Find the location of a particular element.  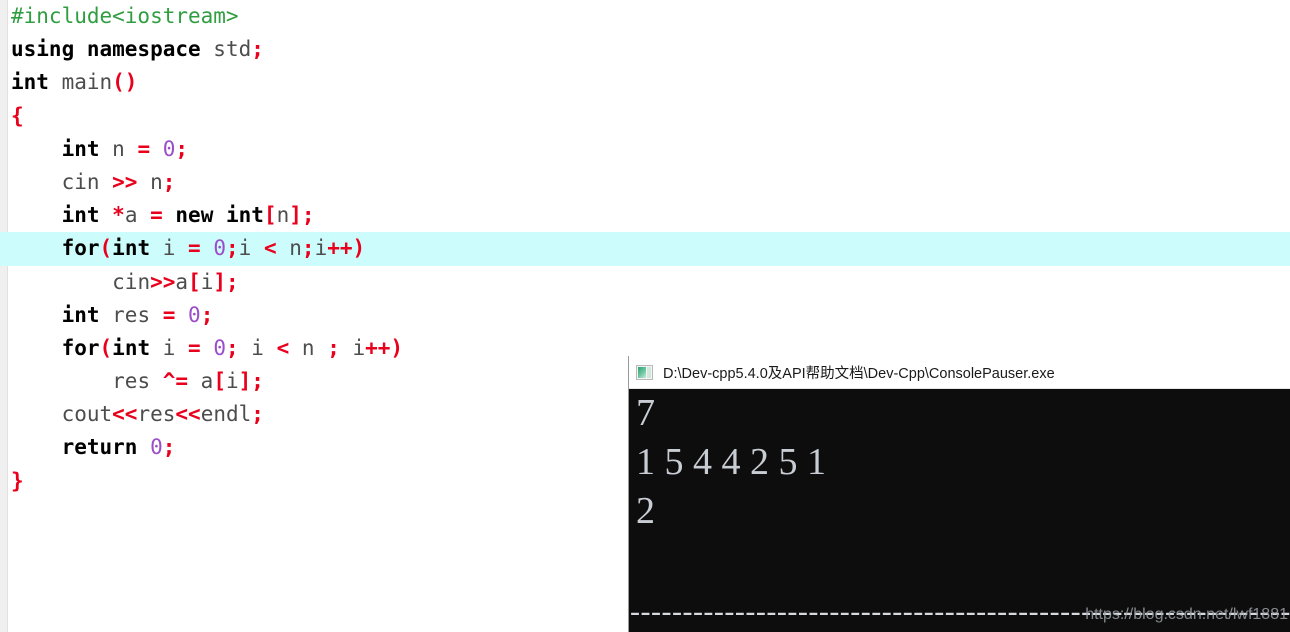

code-token: { is located at coordinates (17, 115).